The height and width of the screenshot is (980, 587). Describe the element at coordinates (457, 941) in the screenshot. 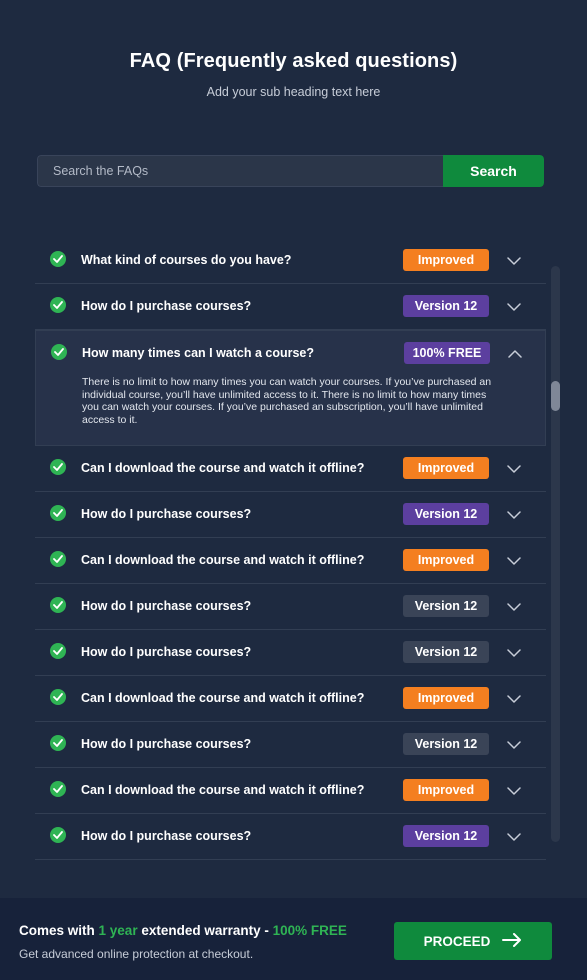

I see `proceed-label: PROCEED` at that location.